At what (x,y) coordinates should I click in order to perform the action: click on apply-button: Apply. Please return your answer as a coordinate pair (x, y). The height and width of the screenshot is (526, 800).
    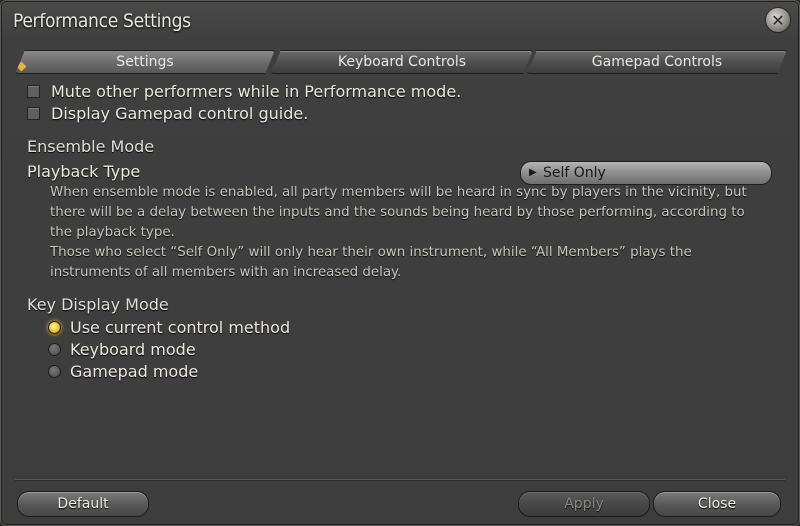
    Looking at the image, I should click on (584, 504).